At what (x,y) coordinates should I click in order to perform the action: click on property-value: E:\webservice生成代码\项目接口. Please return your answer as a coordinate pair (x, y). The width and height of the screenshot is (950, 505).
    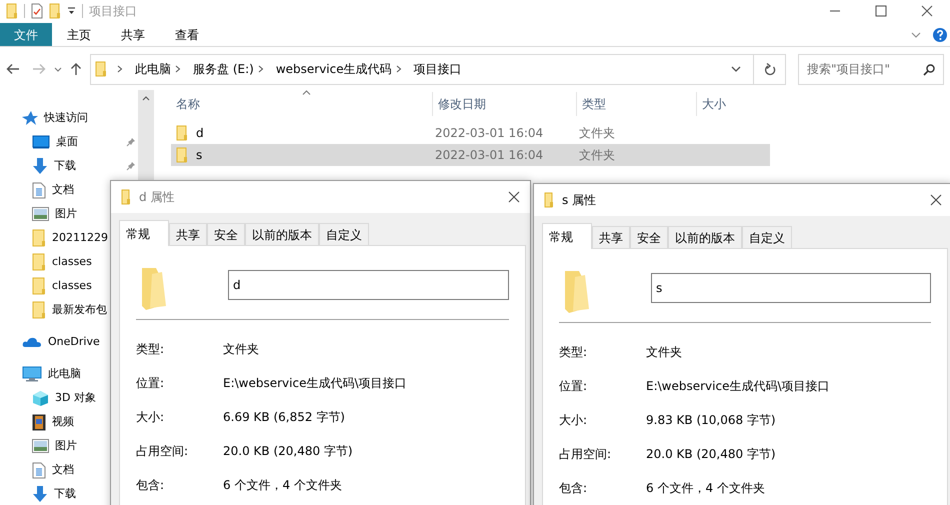
    Looking at the image, I should click on (738, 386).